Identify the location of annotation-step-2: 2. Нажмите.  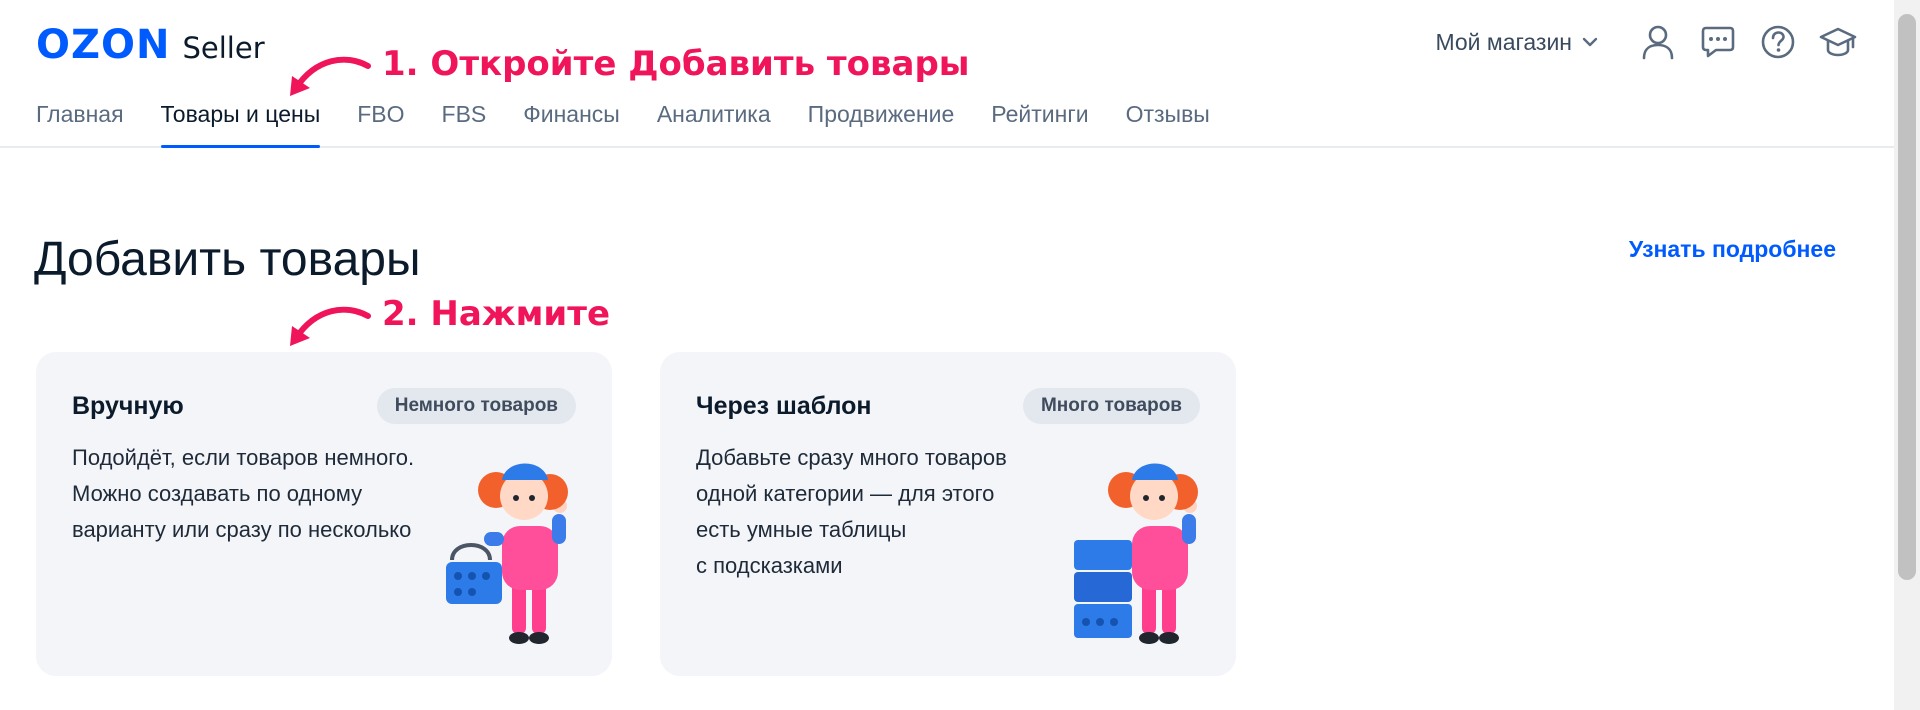
(496, 314).